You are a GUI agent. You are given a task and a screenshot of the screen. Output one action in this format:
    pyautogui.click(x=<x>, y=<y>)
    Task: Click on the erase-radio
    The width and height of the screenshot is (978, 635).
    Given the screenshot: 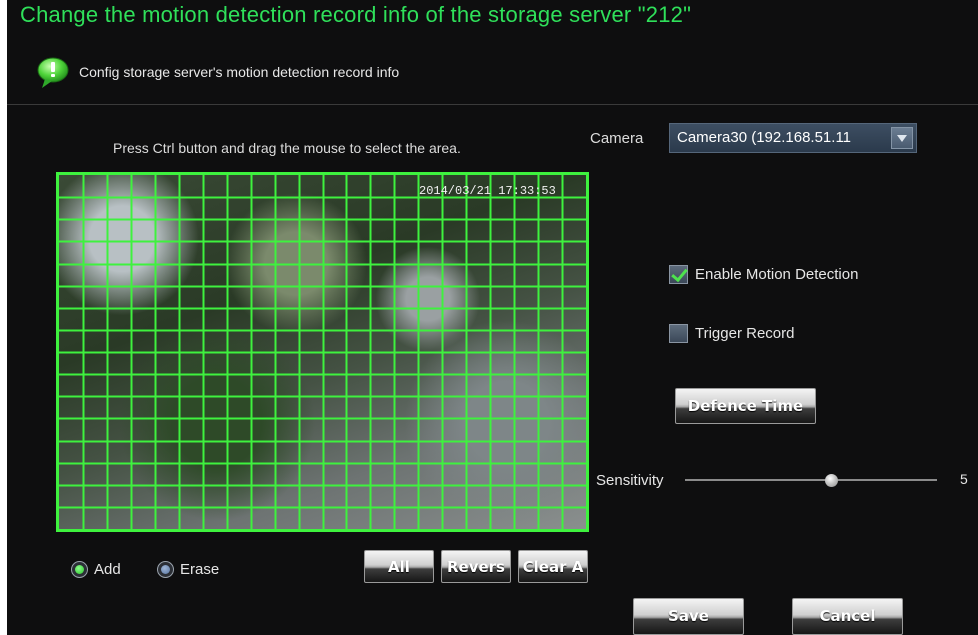 What is the action you would take?
    pyautogui.click(x=165, y=569)
    